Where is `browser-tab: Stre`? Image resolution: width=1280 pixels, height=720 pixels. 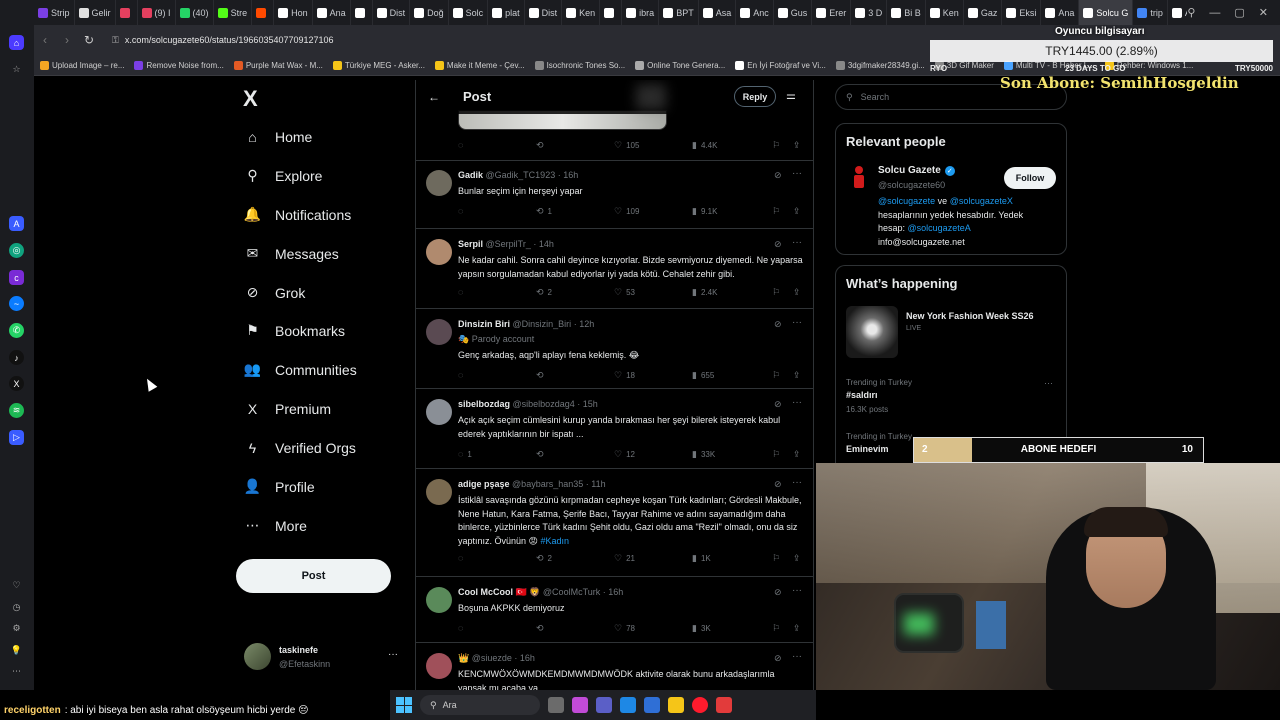 browser-tab: Stre is located at coordinates (233, 12).